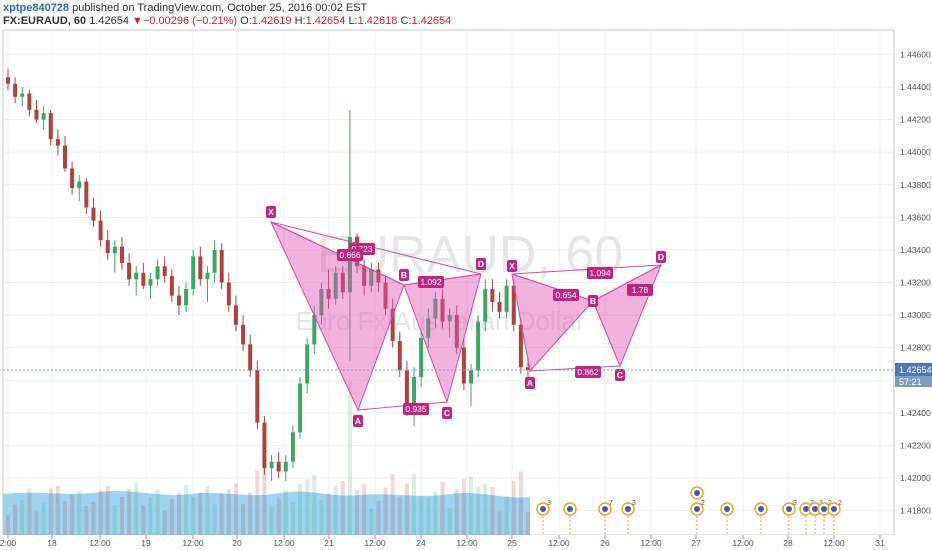  What do you see at coordinates (788, 543) in the screenshot?
I see `time-tick-label: 28` at bounding box center [788, 543].